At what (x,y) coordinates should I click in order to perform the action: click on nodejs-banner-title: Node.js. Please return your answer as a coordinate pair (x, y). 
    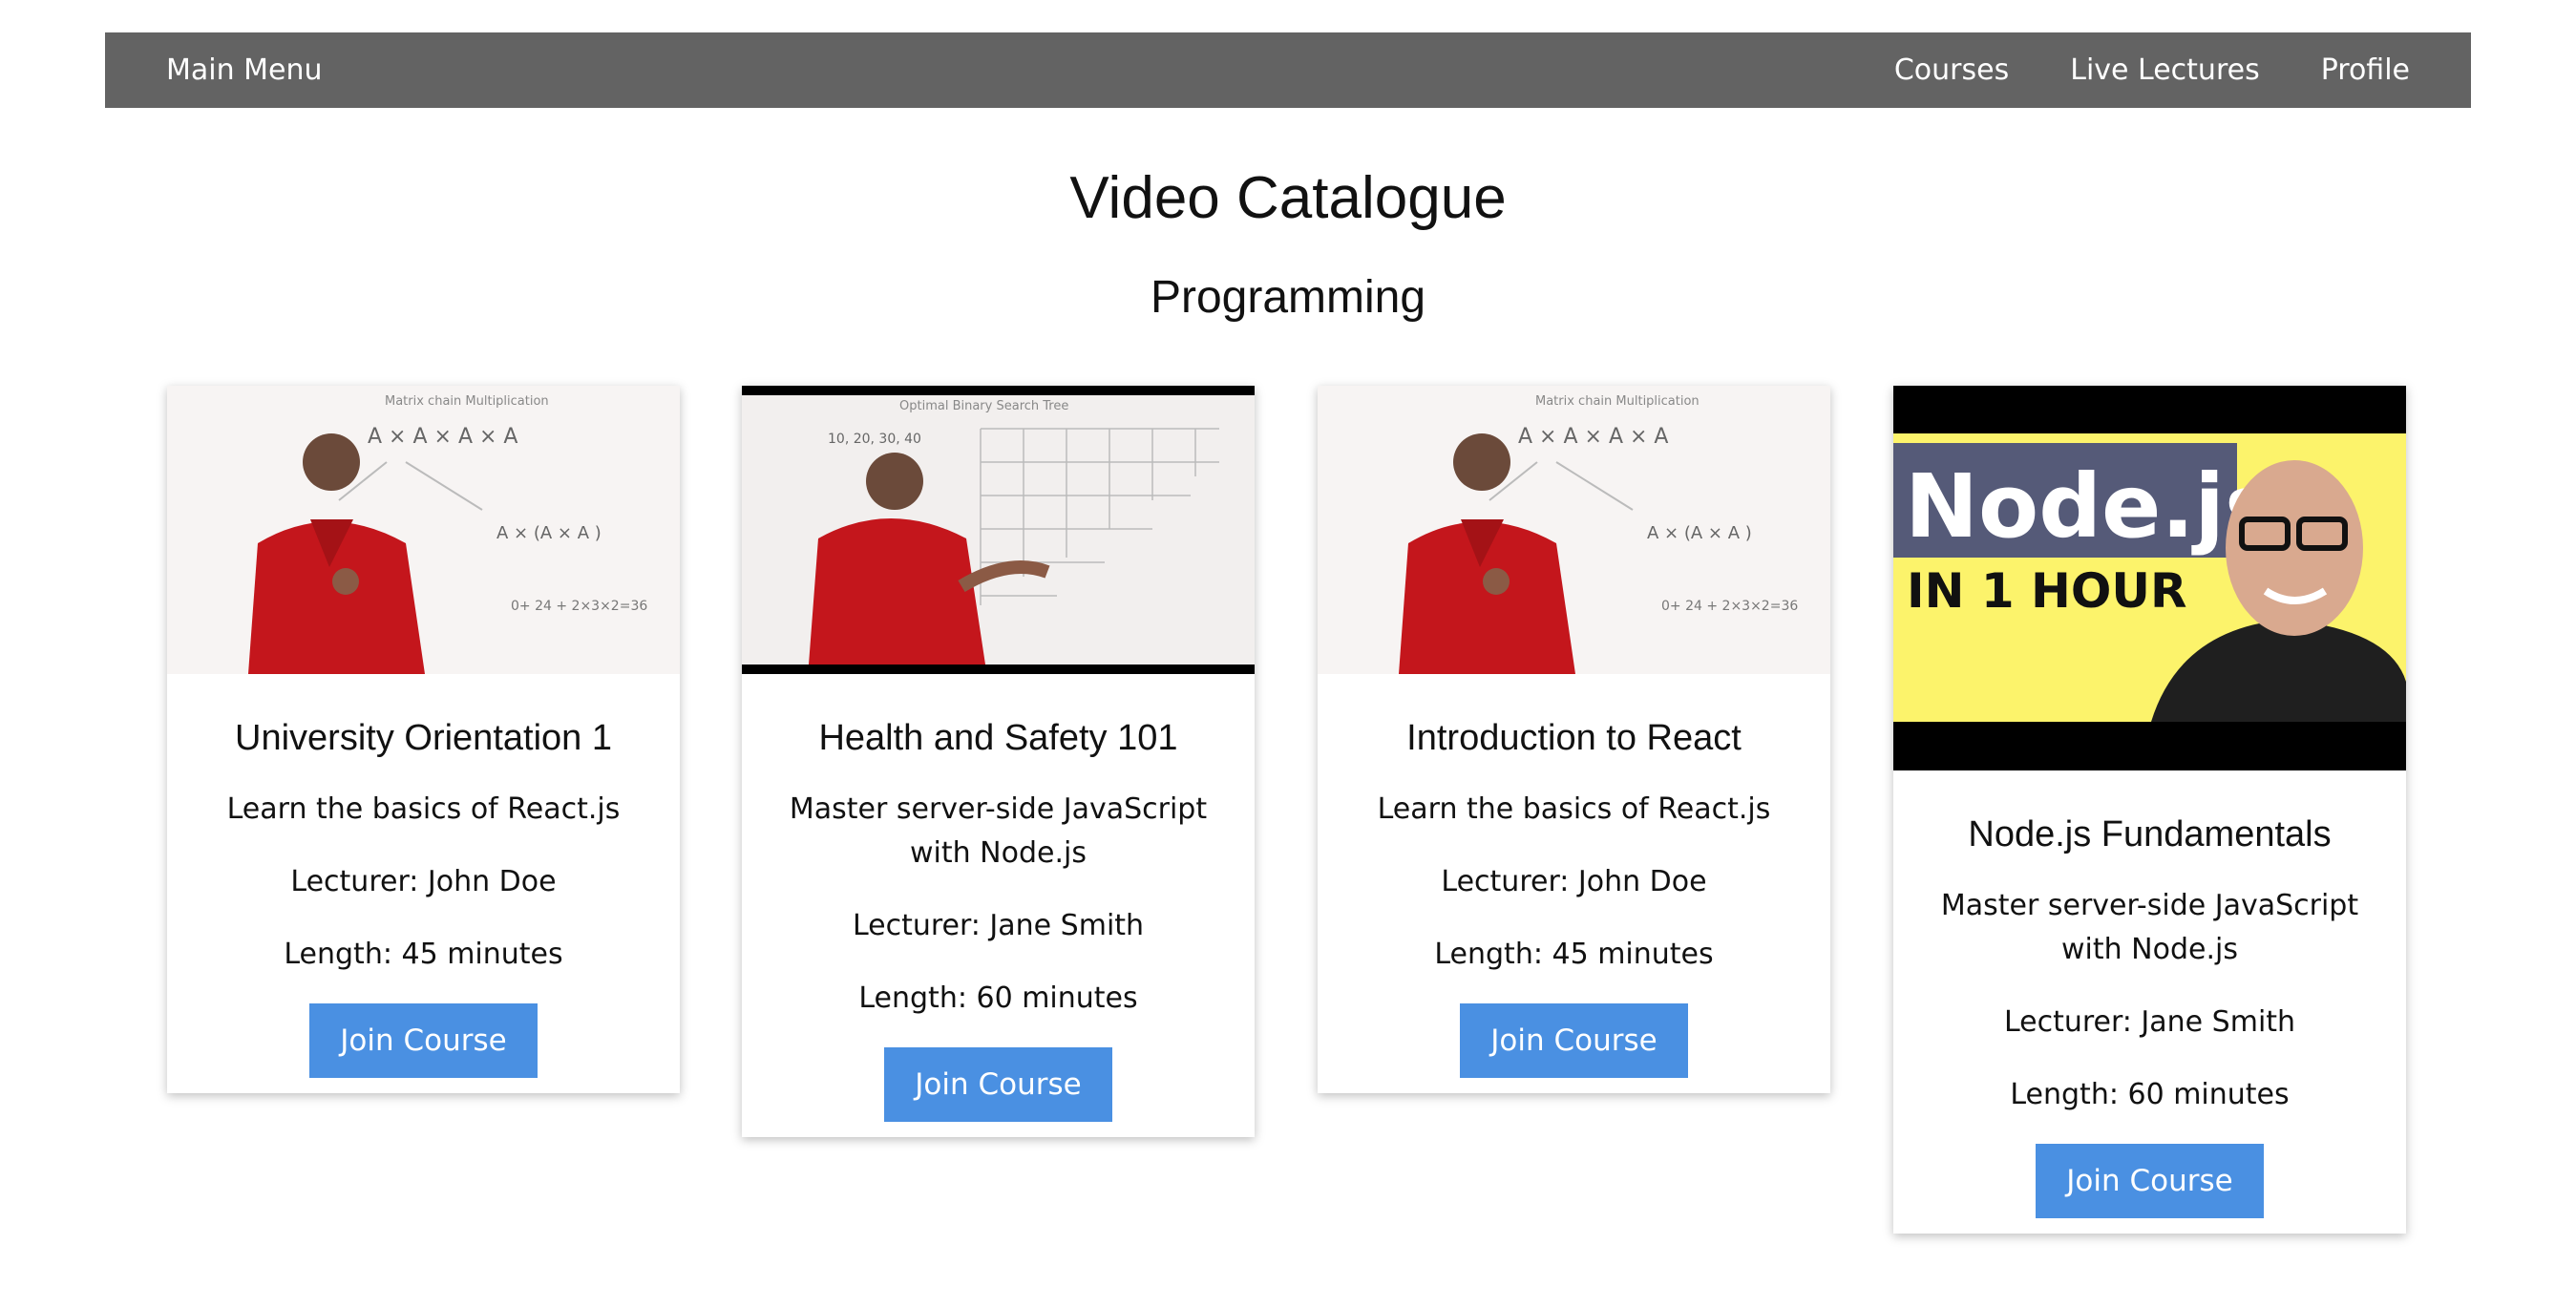
    Looking at the image, I should click on (2091, 506).